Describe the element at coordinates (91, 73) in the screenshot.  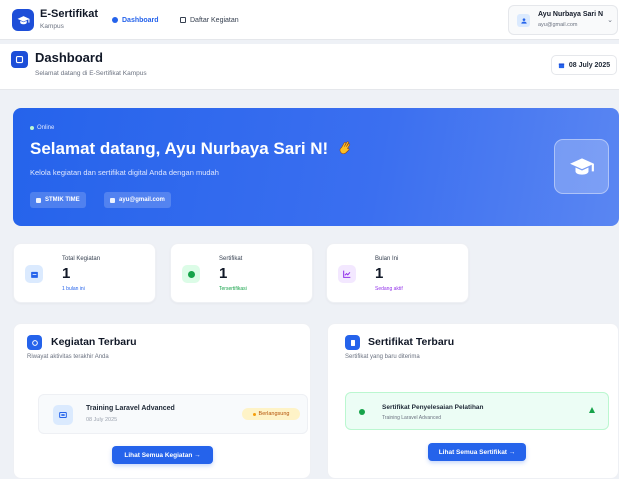
I see `page-subtitle: Selamat datang di E-Sertifikat Kampus` at that location.